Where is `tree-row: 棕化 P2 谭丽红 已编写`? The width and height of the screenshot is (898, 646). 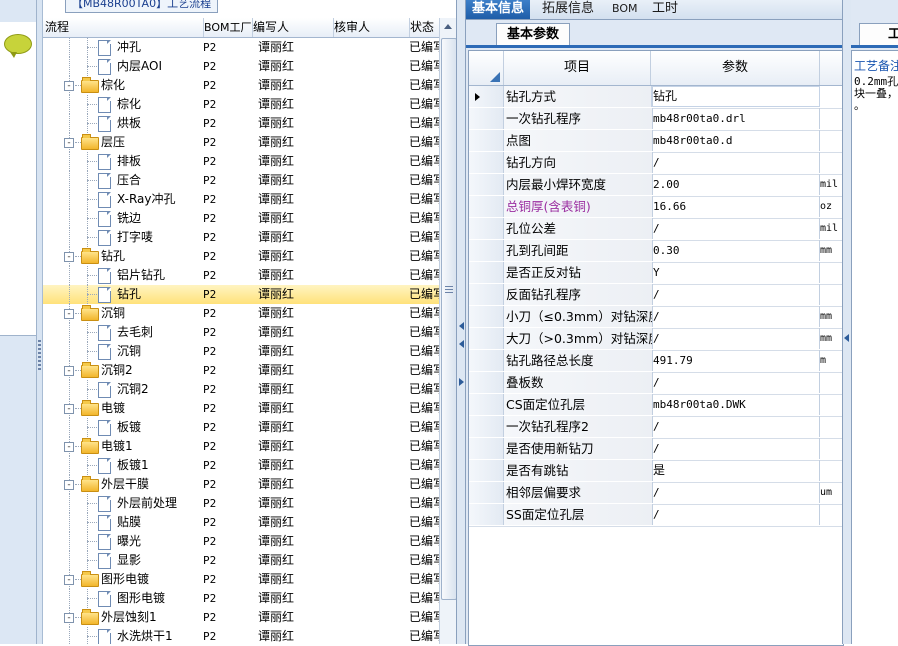
tree-row: 棕化 P2 谭丽红 已编写 is located at coordinates (241, 104).